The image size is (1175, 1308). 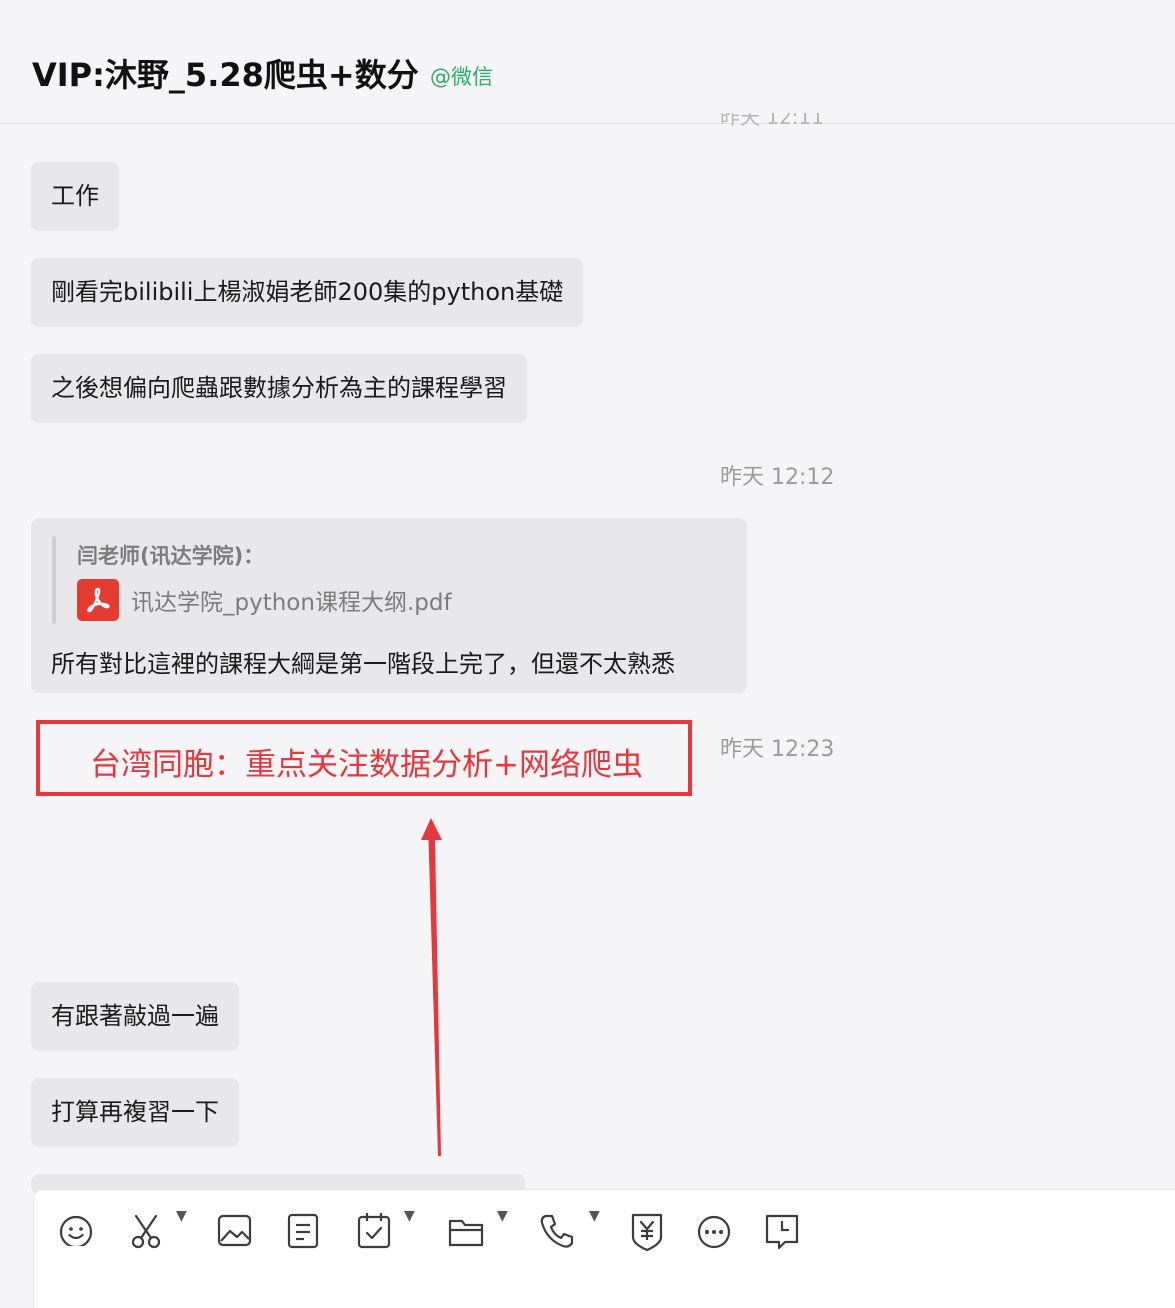 What do you see at coordinates (54, 580) in the screenshot?
I see `quote-bar` at bounding box center [54, 580].